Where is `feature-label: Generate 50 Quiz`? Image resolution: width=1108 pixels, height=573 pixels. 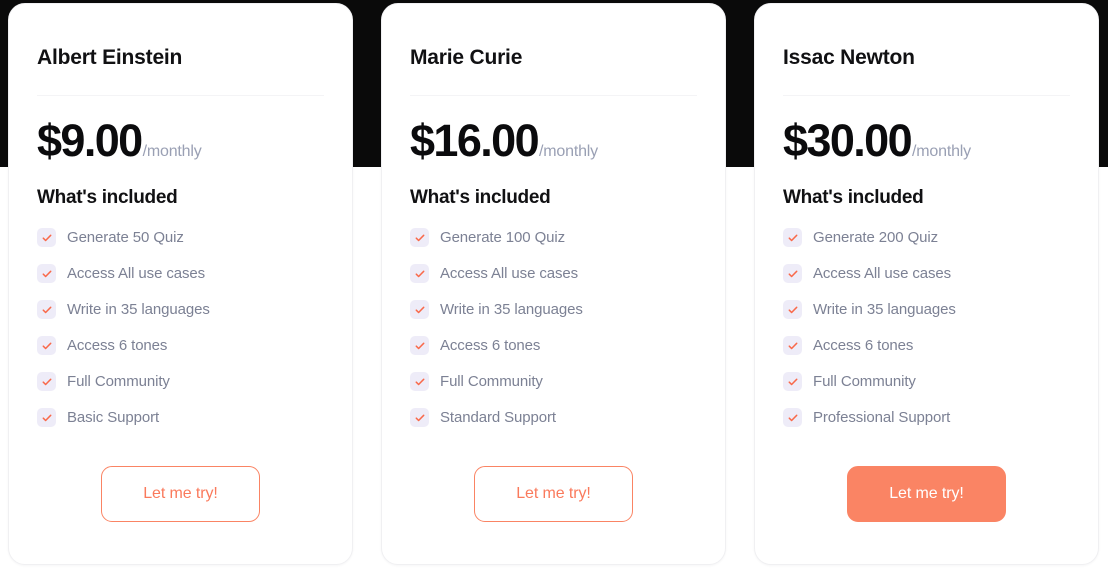 feature-label: Generate 50 Quiz is located at coordinates (125, 238).